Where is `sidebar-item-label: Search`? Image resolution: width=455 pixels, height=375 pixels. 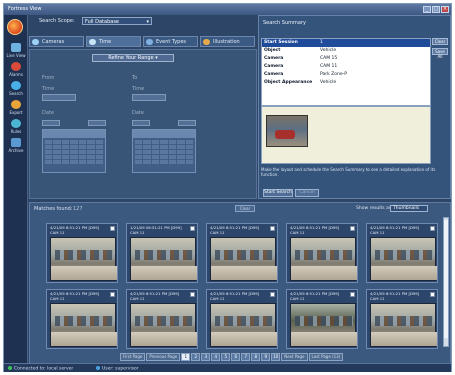 sidebar-item-label: Search is located at coordinates (16, 93).